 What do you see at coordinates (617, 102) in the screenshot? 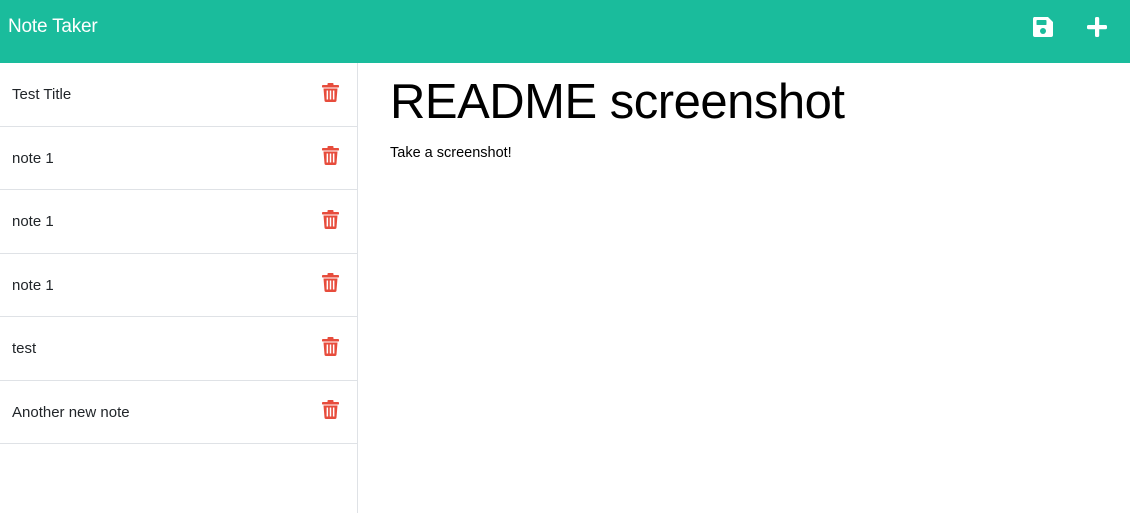
I see `note-title-input: README screenshot` at bounding box center [617, 102].